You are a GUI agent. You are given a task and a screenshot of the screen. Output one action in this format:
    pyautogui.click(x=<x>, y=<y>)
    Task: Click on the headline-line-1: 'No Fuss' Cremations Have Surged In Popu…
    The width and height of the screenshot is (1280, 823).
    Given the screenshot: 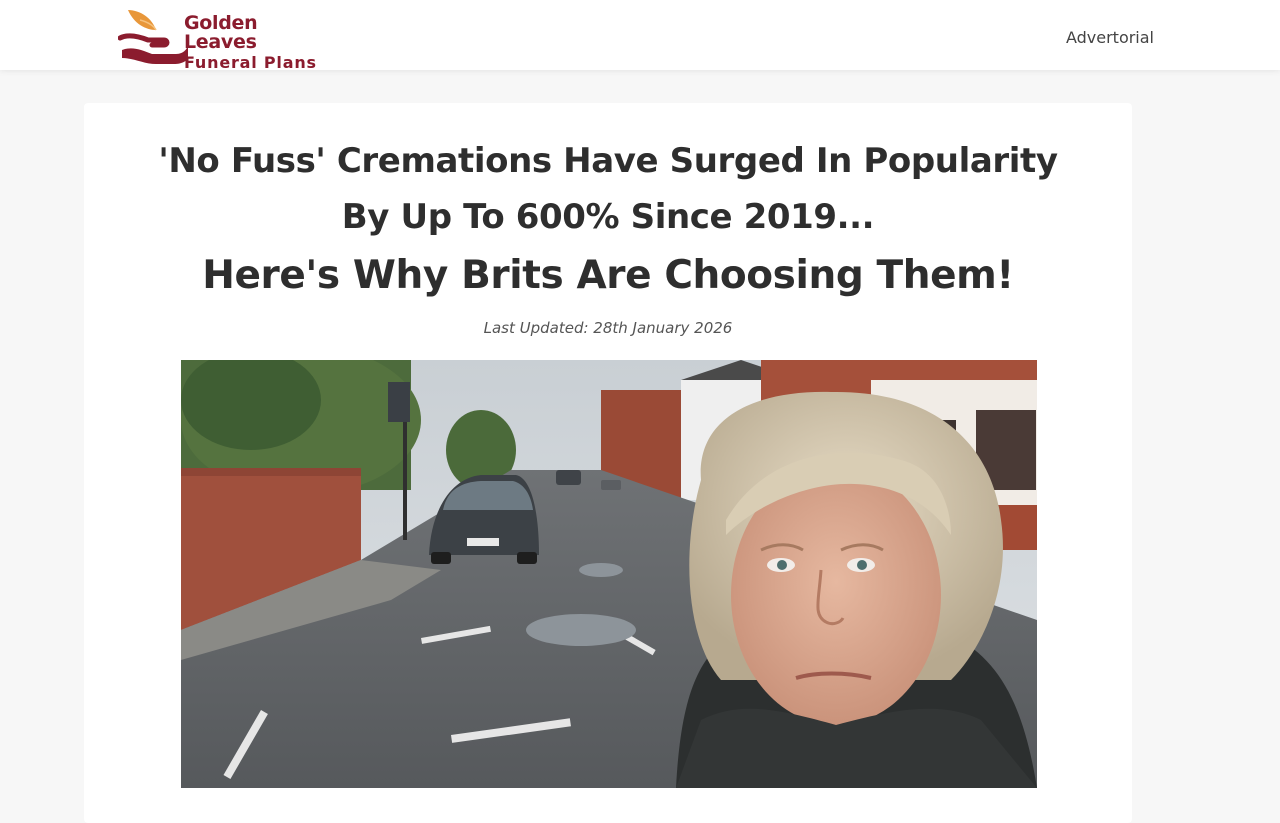 What is the action you would take?
    pyautogui.click(x=608, y=161)
    